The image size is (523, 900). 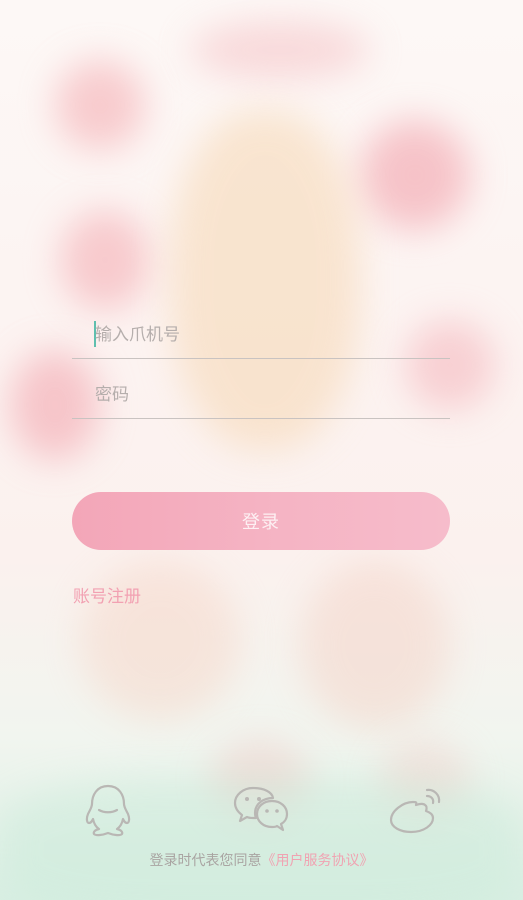 What do you see at coordinates (205, 861) in the screenshot?
I see `agreement-prefix: 登录时代表您同意` at bounding box center [205, 861].